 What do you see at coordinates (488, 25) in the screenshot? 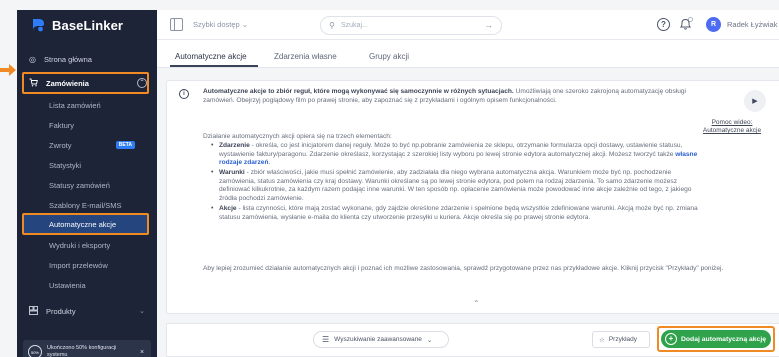
I see `arrow-right-icon: →` at bounding box center [488, 25].